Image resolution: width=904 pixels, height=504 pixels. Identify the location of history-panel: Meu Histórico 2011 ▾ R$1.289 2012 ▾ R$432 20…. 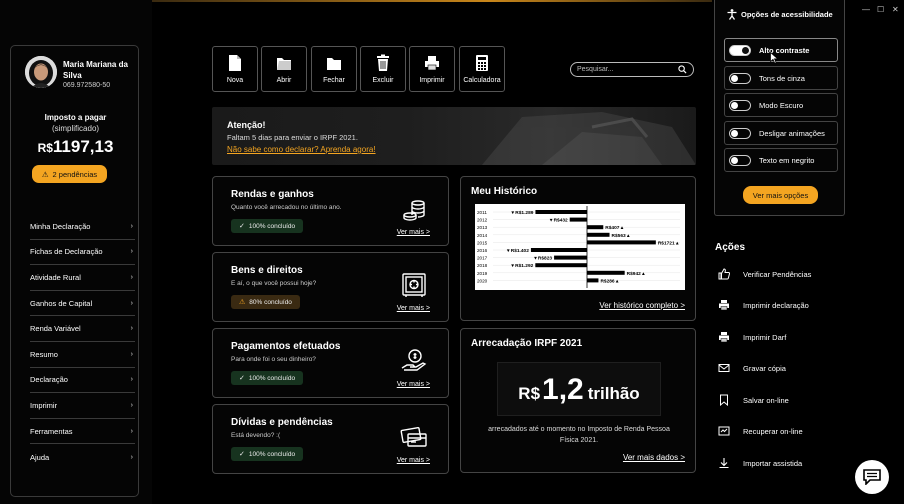
(578, 248).